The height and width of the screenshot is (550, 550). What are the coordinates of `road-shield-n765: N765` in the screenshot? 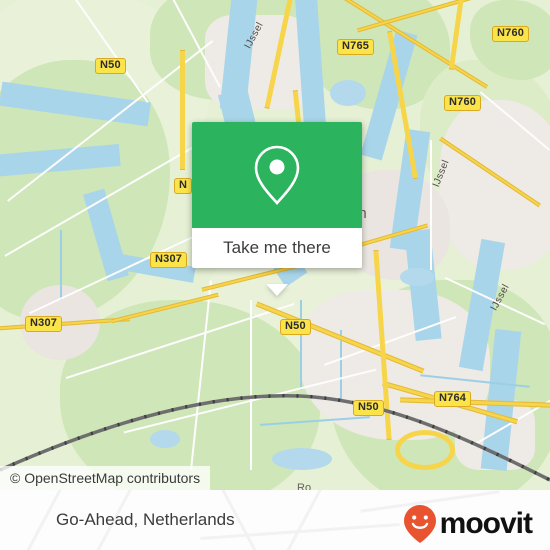 It's located at (356, 47).